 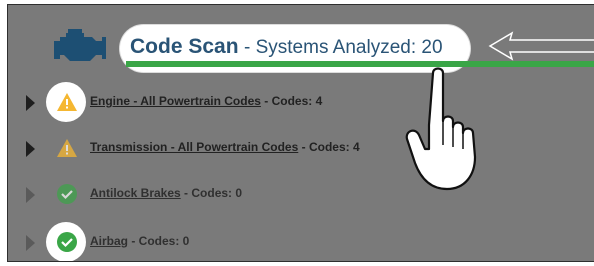 What do you see at coordinates (301, 194) in the screenshot?
I see `system-row: Antilock Brakes - Codes: 0` at bounding box center [301, 194].